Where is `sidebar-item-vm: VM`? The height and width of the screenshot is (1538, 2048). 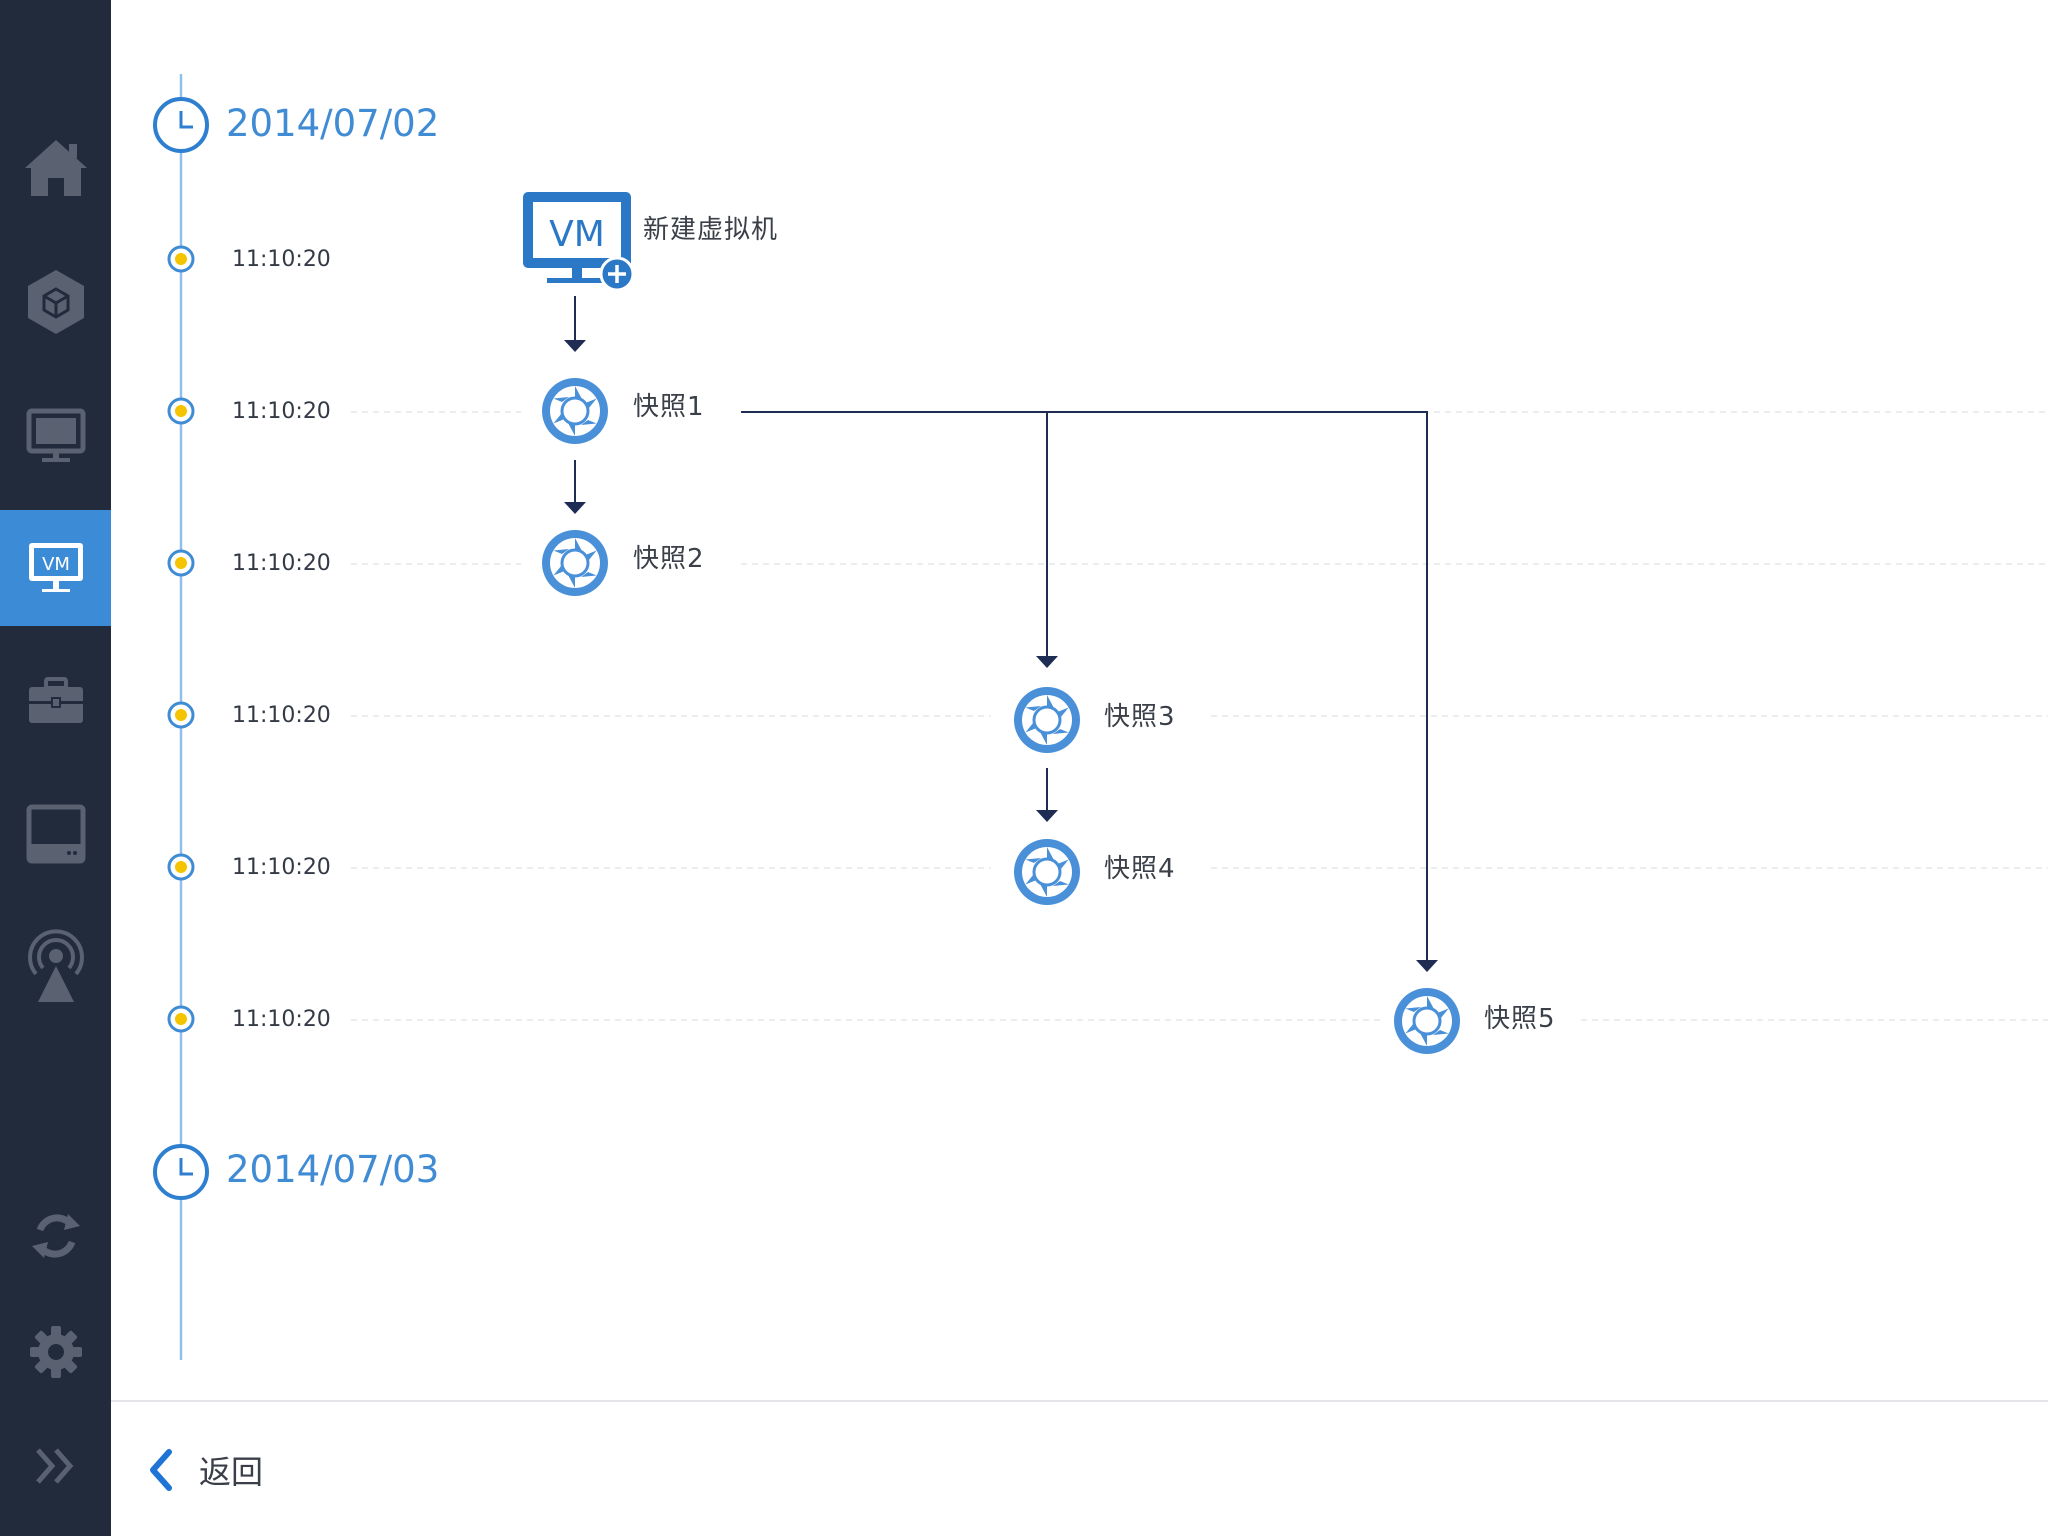
sidebar-item-vm: VM is located at coordinates (55, 568).